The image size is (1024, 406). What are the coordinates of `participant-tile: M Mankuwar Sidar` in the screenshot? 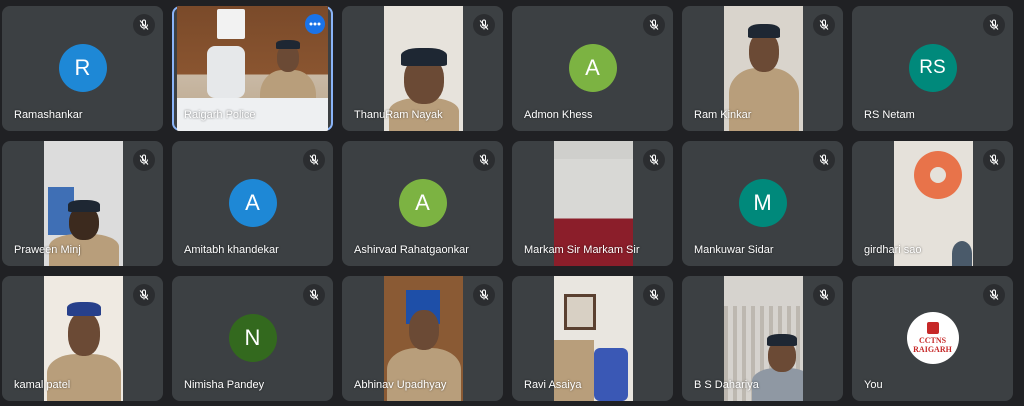 It's located at (762, 203).